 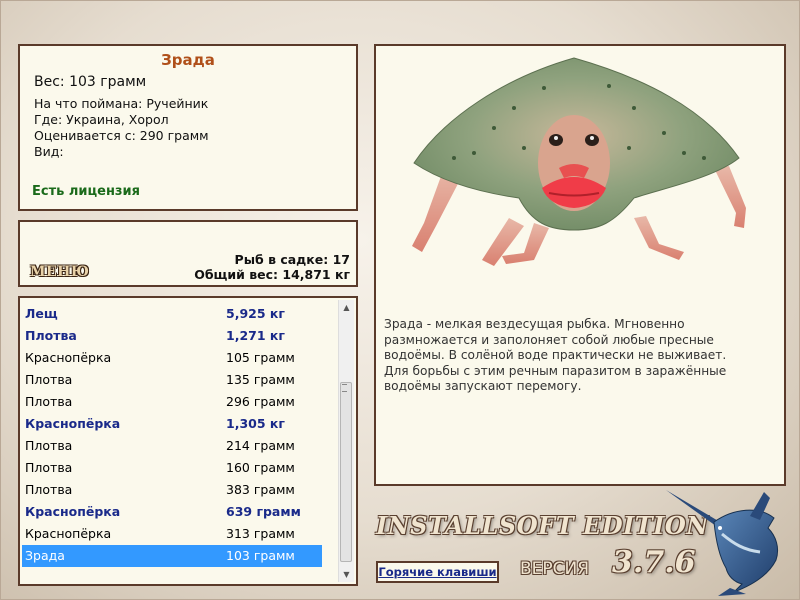 I want to click on fish-weight: 383 грамм, so click(x=260, y=489).